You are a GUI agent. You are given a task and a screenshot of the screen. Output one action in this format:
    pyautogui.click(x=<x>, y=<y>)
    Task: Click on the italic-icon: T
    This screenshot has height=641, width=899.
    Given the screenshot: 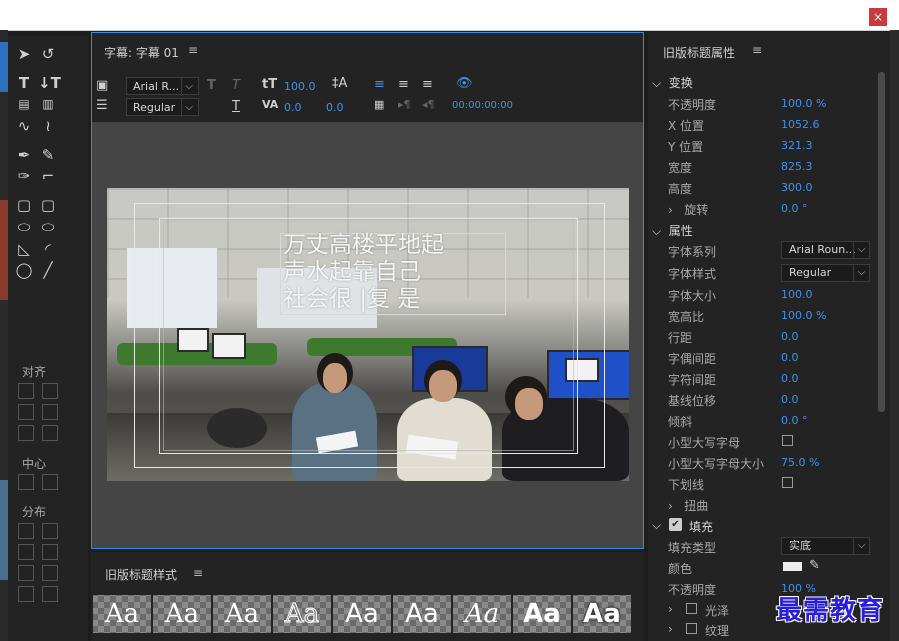 What is the action you would take?
    pyautogui.click(x=236, y=85)
    